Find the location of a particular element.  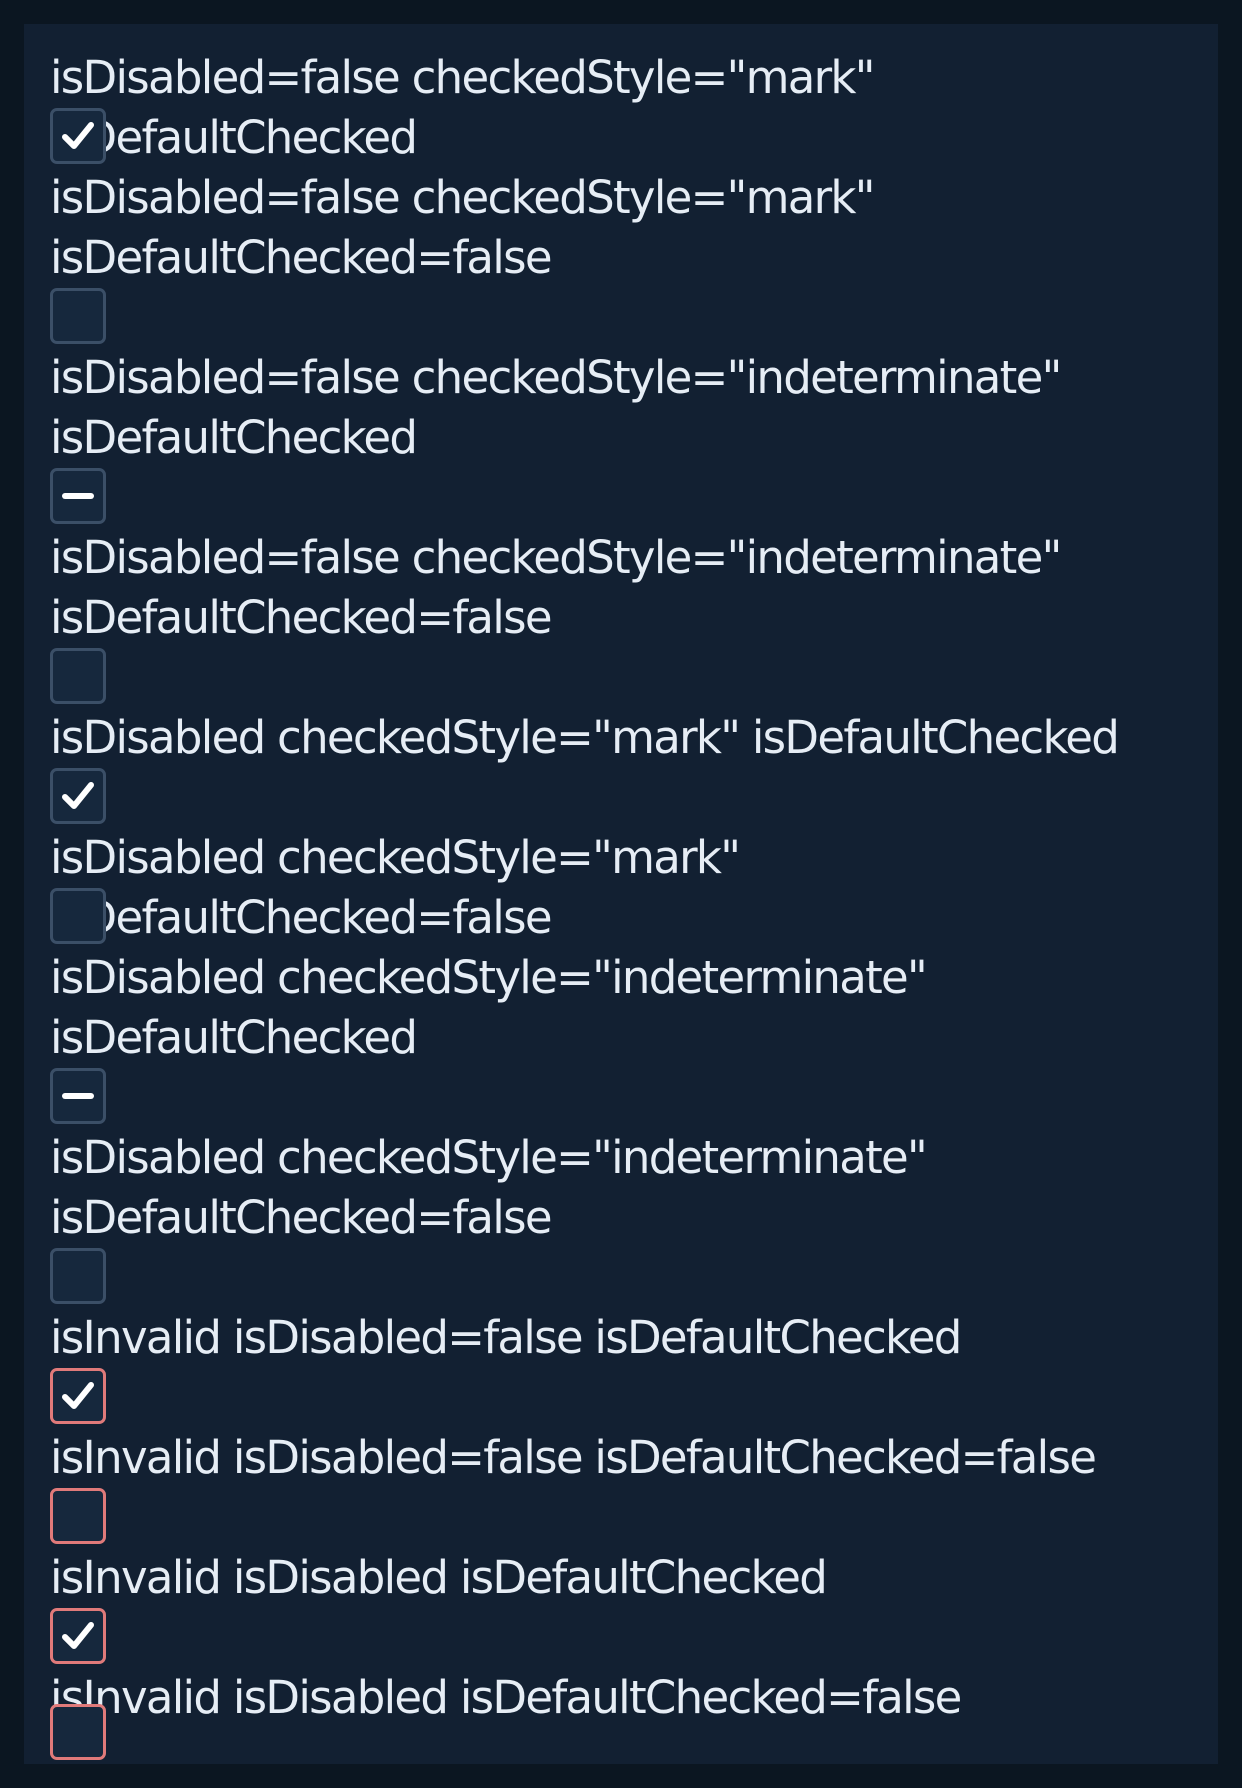

checkbox-invalid-unchecked is located at coordinates (78, 1516).